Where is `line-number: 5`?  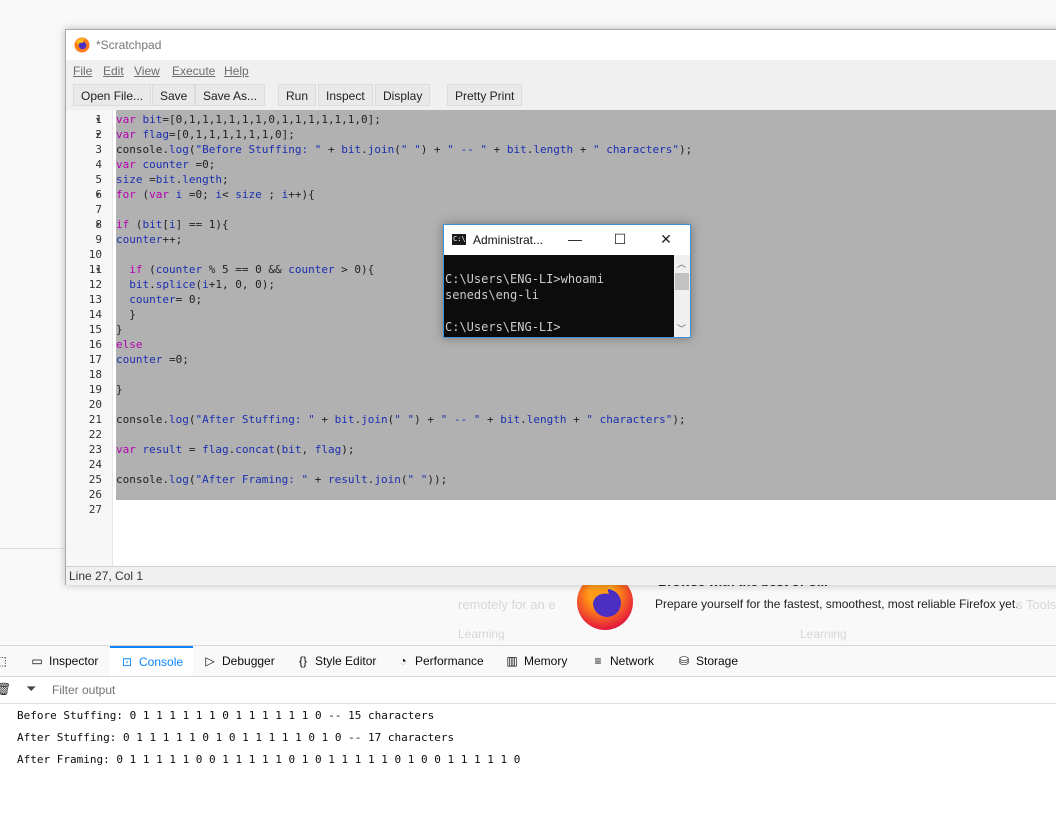 line-number: 5 is located at coordinates (98, 179).